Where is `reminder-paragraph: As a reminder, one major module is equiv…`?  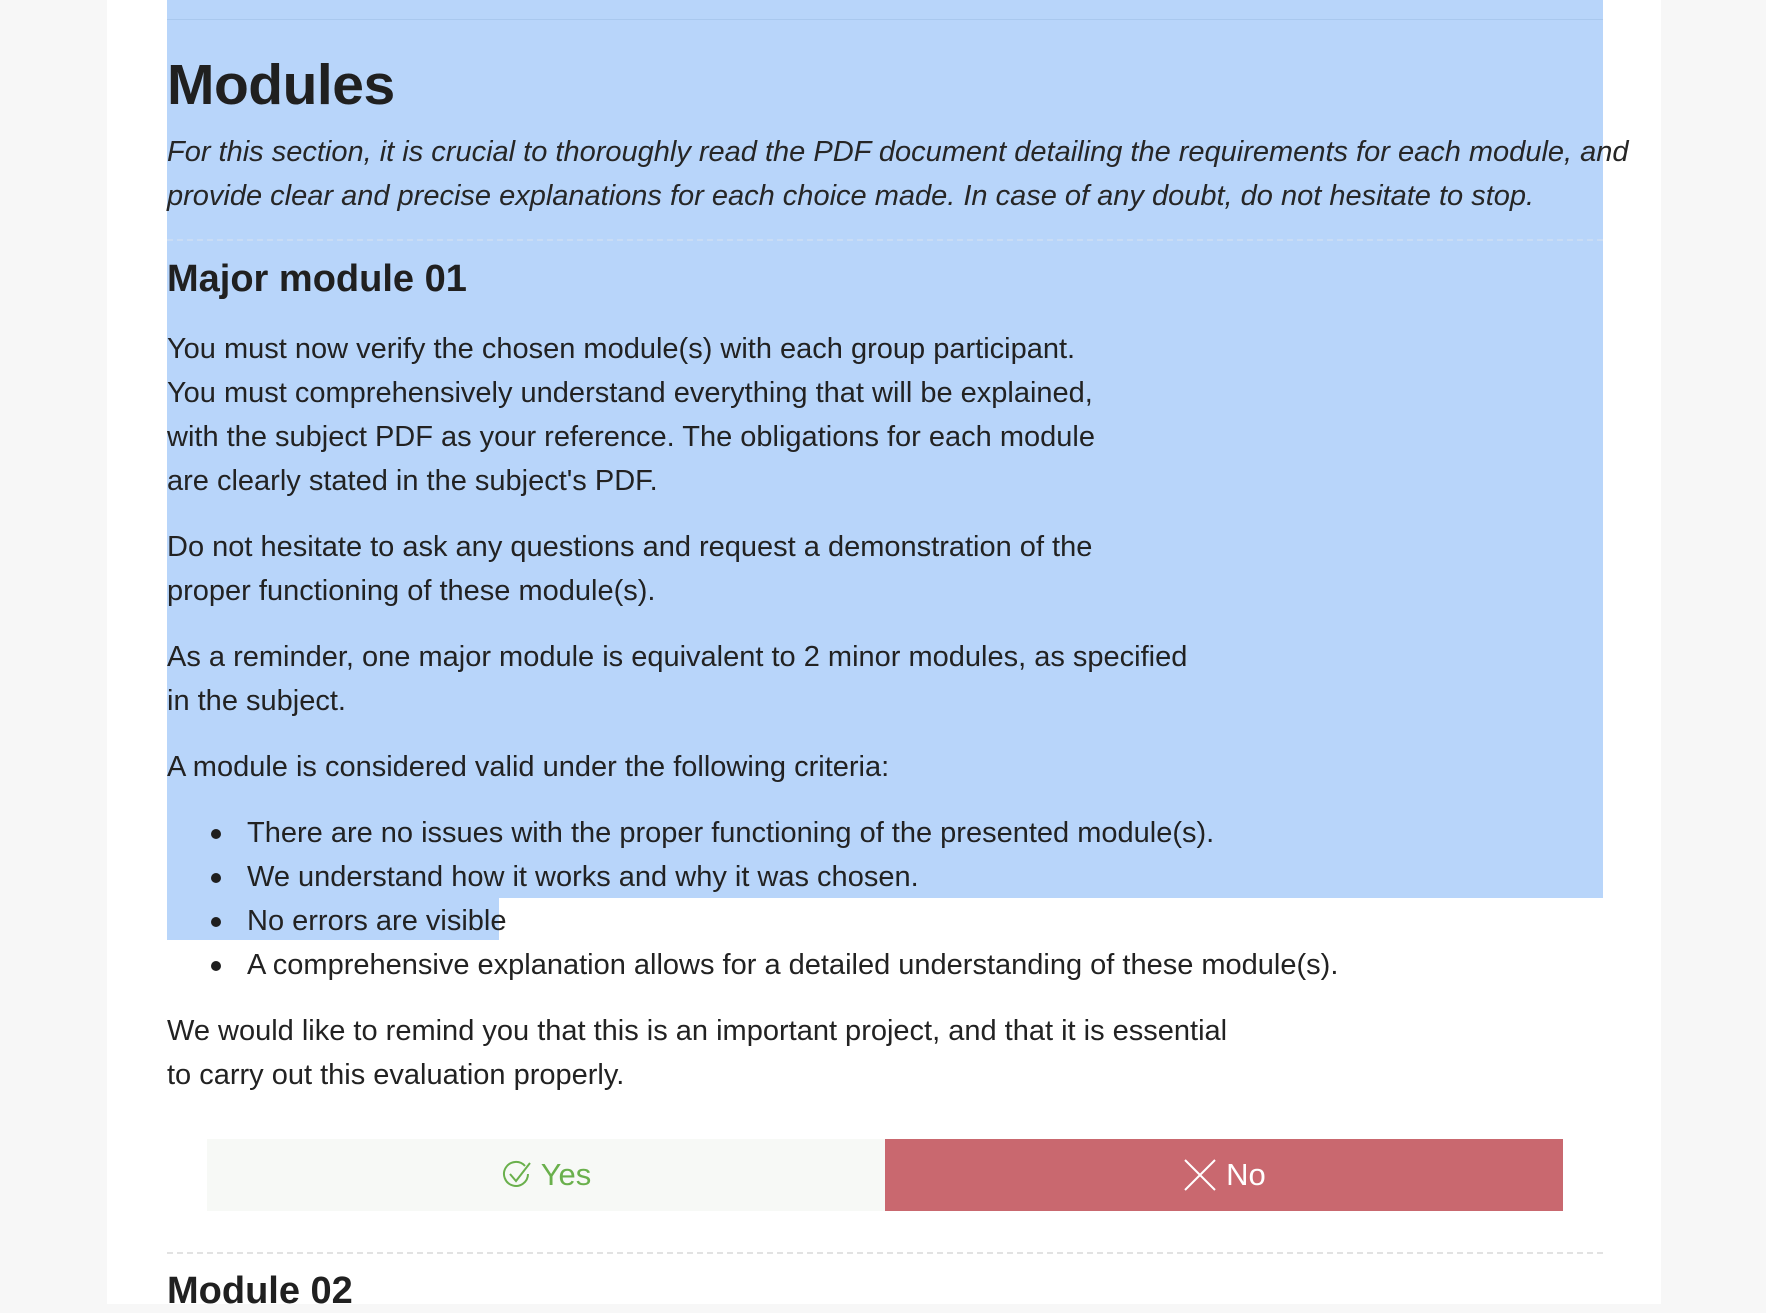
reminder-paragraph: As a reminder, one major module is equiv… is located at coordinates (677, 679).